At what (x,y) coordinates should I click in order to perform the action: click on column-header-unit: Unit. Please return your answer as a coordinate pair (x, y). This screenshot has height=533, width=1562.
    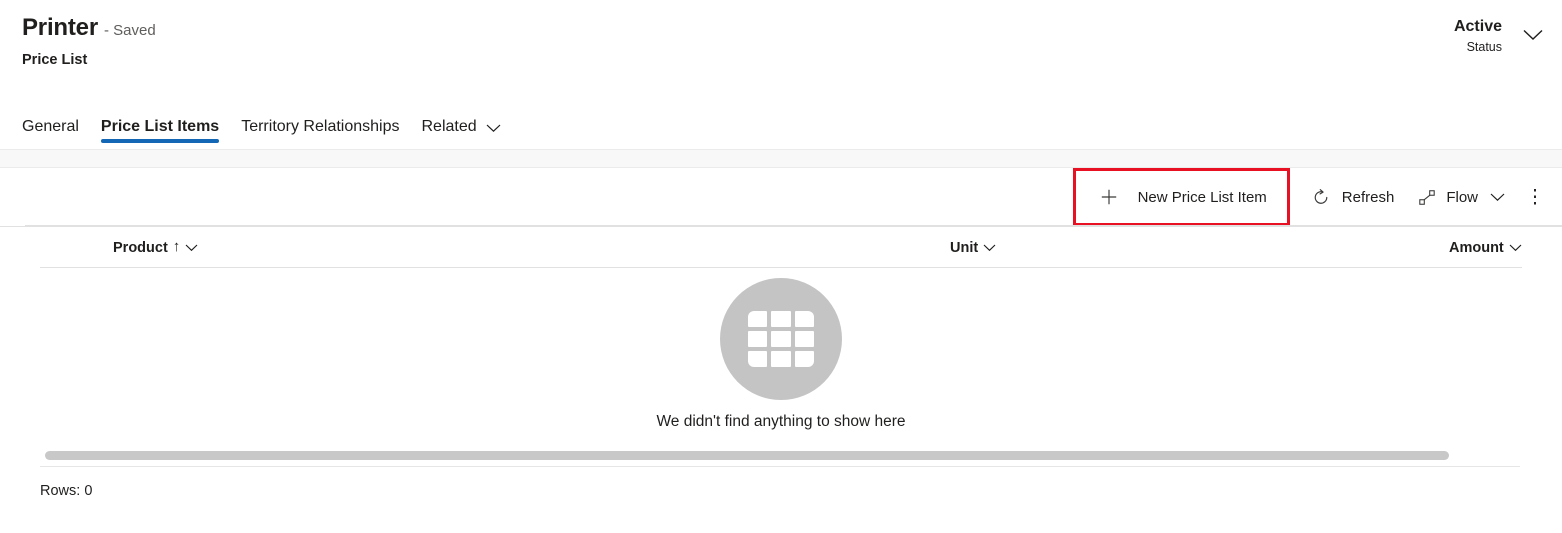
    Looking at the image, I should click on (973, 248).